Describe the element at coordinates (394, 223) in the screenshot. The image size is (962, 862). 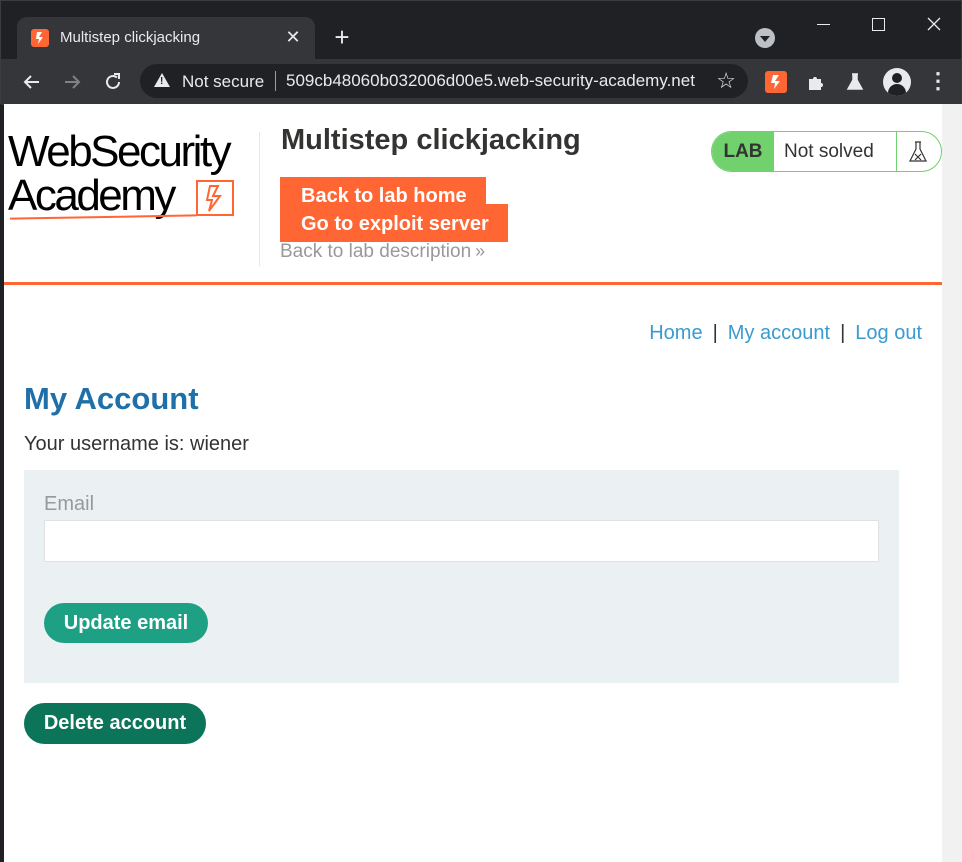
I see `go-to-exploit-server-button: Go to exploit server` at that location.